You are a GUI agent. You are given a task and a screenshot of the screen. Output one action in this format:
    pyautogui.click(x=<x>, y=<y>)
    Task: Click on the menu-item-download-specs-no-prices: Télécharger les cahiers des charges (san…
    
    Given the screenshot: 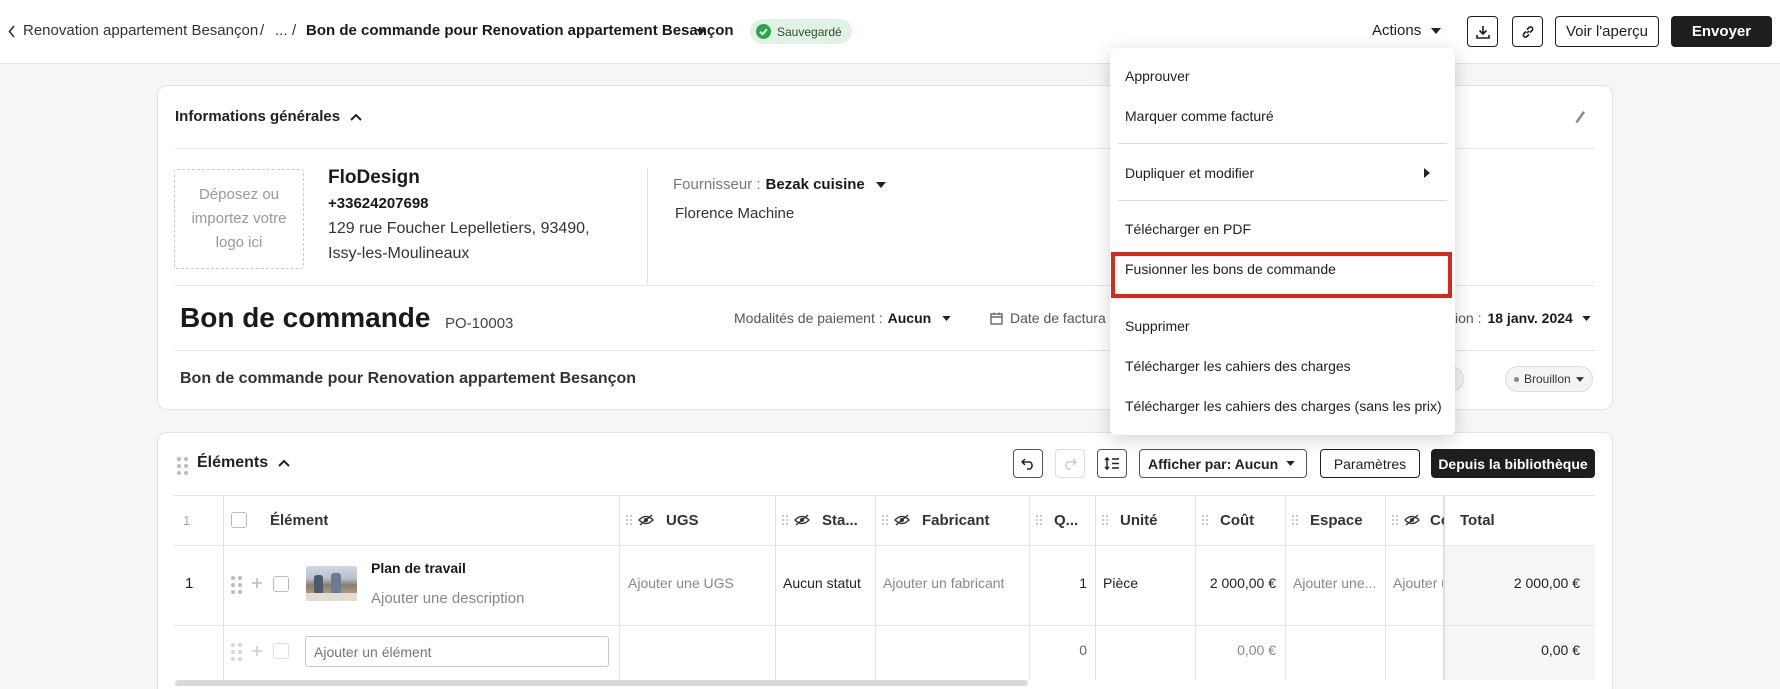 What is the action you would take?
    pyautogui.click(x=1283, y=406)
    